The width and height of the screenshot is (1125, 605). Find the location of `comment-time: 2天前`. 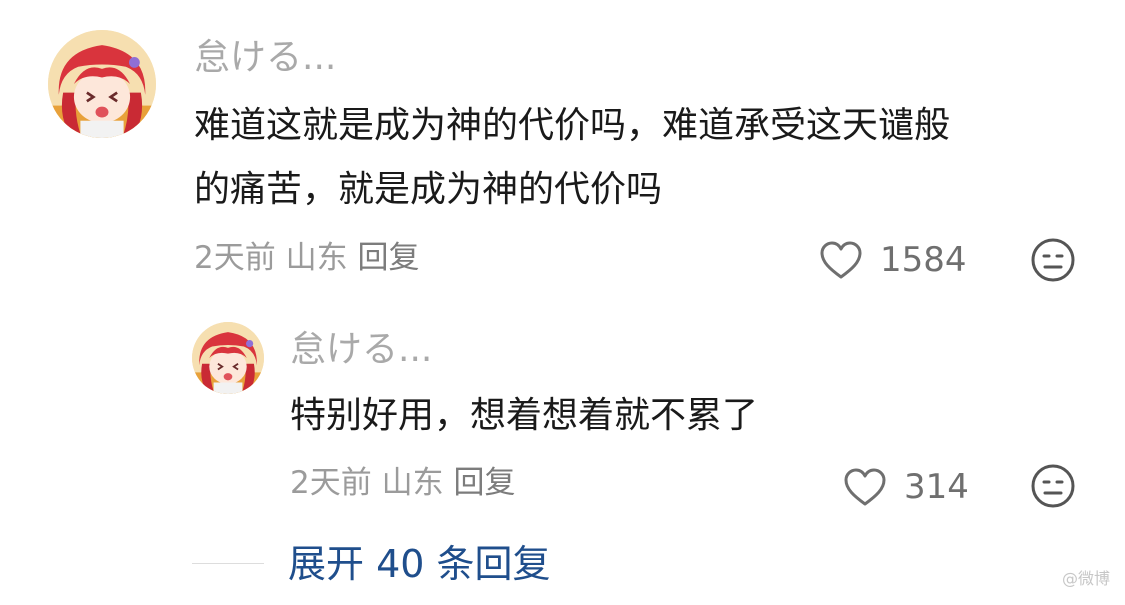

comment-time: 2天前 is located at coordinates (235, 258).